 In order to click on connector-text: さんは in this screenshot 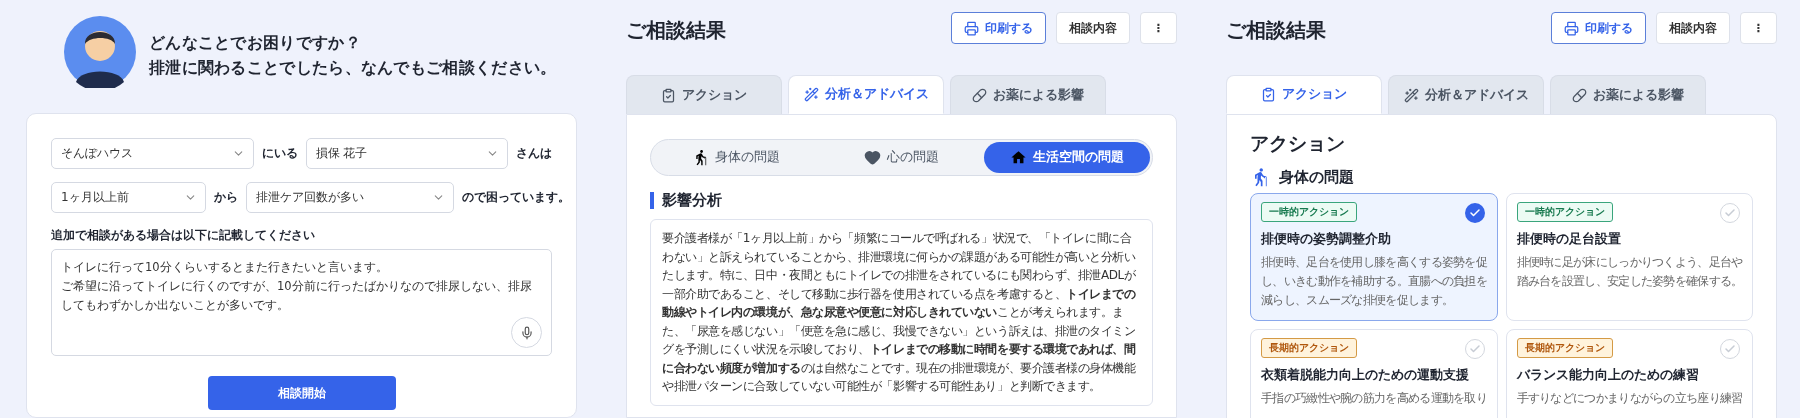, I will do `click(534, 153)`.